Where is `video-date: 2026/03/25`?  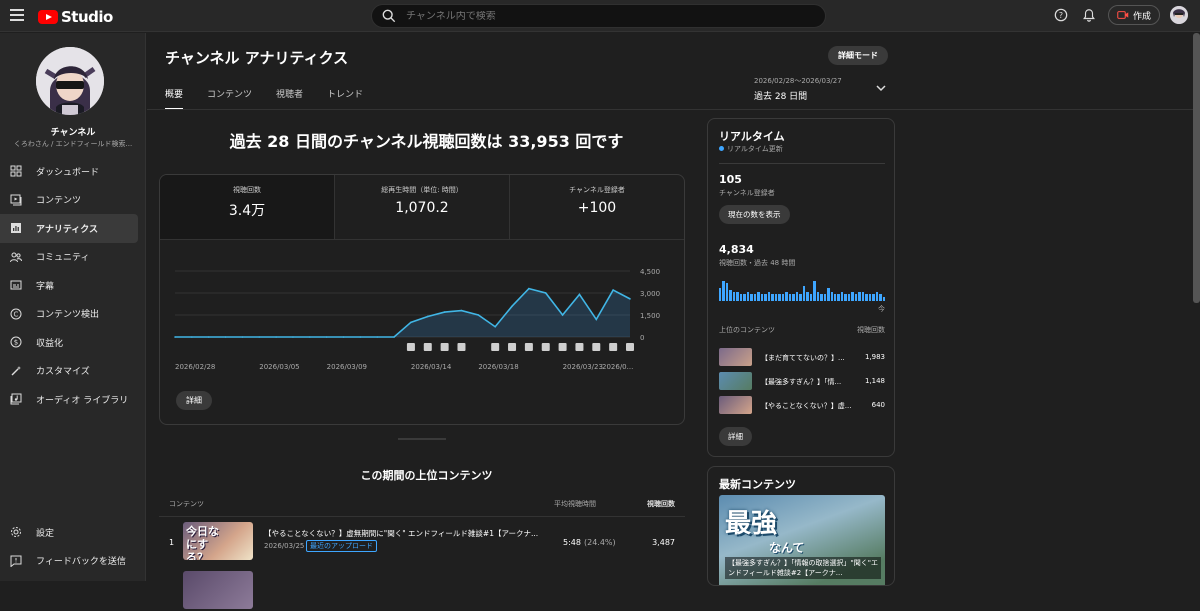
video-date: 2026/03/25 is located at coordinates (284, 546).